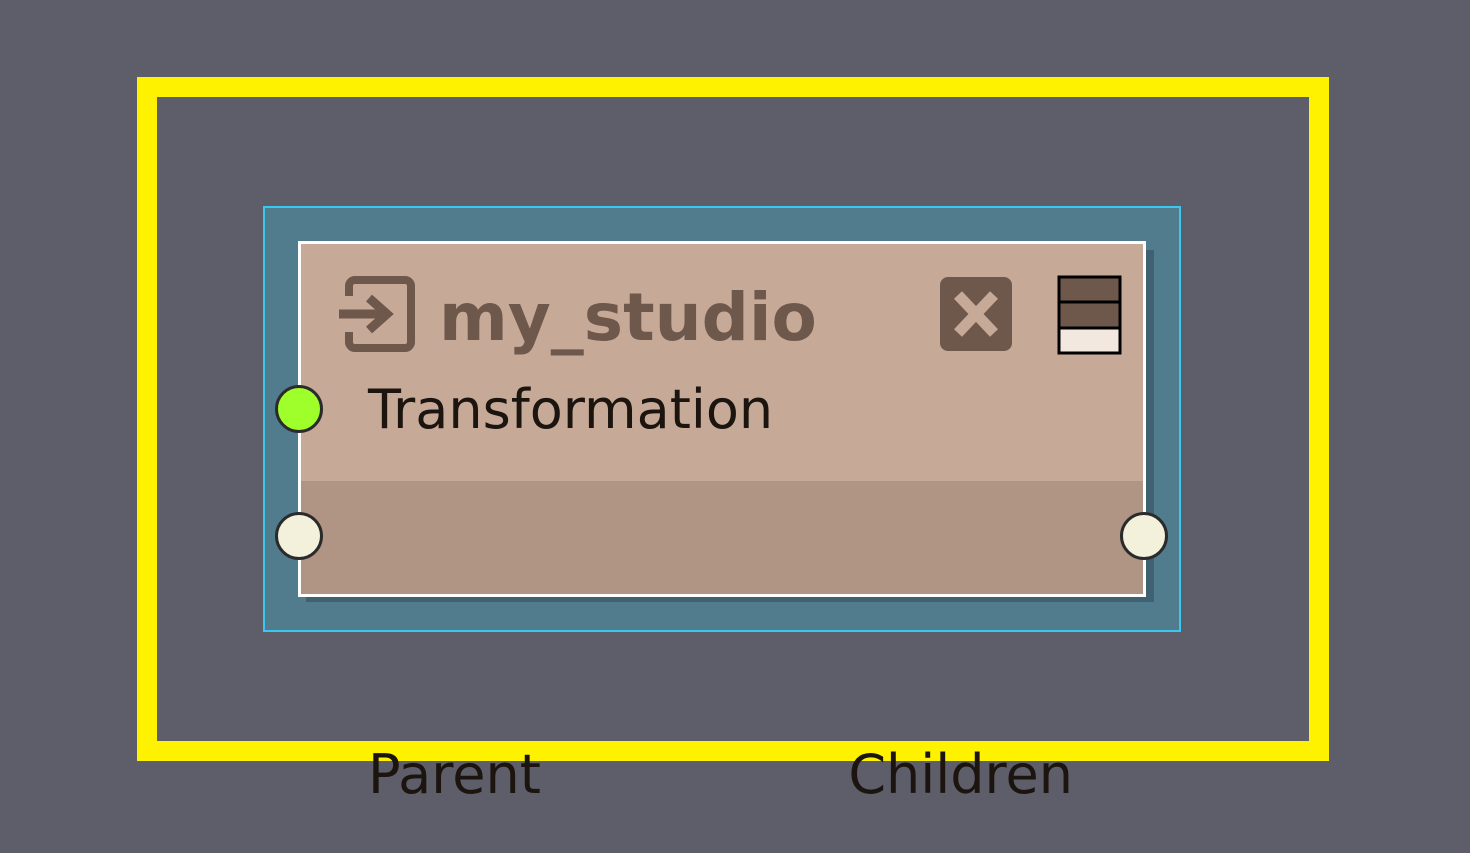 This screenshot has height=853, width=1470. What do you see at coordinates (571, 409) in the screenshot?
I see `port-label-transformation: Transformation` at bounding box center [571, 409].